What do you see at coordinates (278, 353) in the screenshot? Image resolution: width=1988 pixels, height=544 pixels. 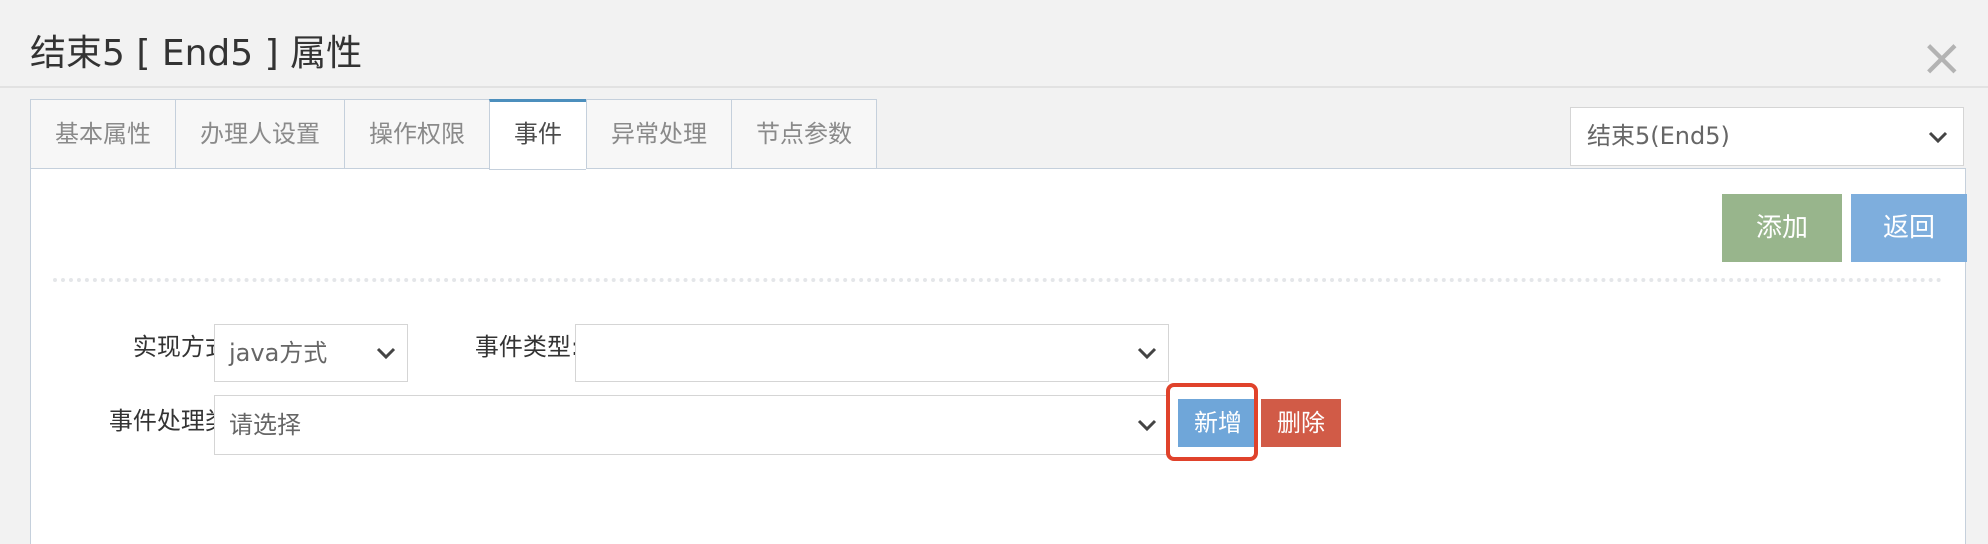 I see `impl-method-value: java方式` at bounding box center [278, 353].